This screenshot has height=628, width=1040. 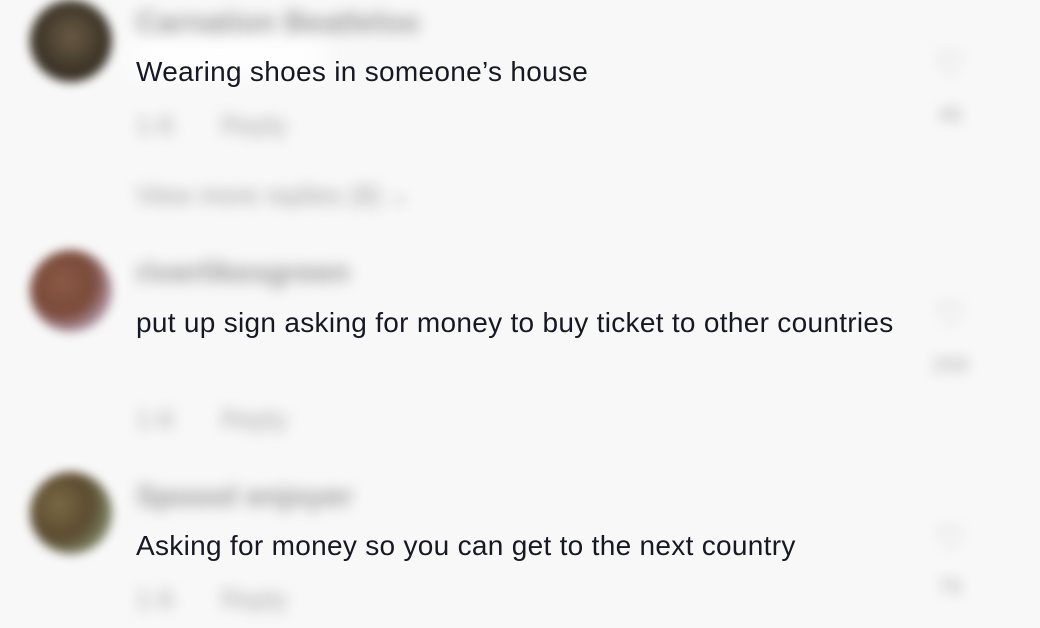 I want to click on like-count: 268, so click(x=950, y=364).